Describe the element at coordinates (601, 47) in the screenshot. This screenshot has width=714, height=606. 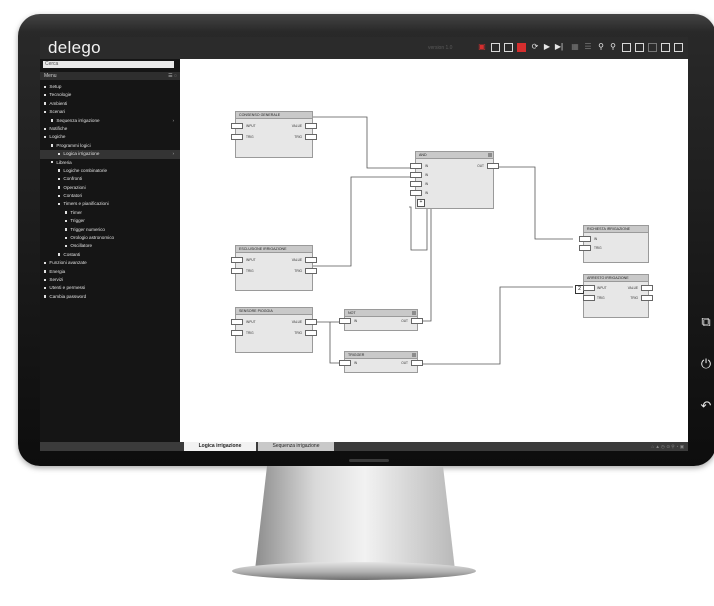
I see `zoom-in-icon: ⚲` at that location.